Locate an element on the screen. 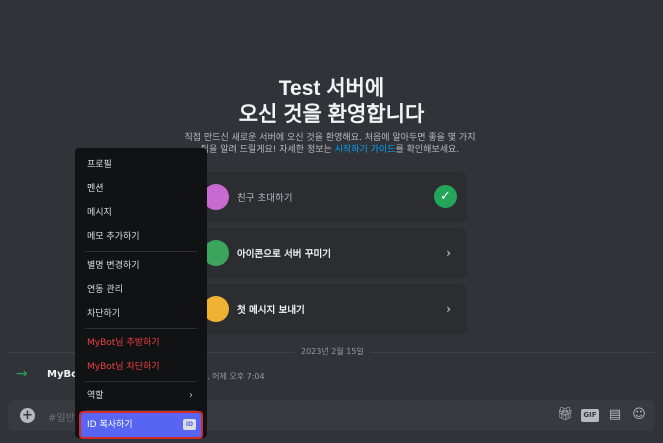 The height and width of the screenshot is (443, 663). welcome-title-line2: 오신 것을 환영합니다 is located at coordinates (331, 114).